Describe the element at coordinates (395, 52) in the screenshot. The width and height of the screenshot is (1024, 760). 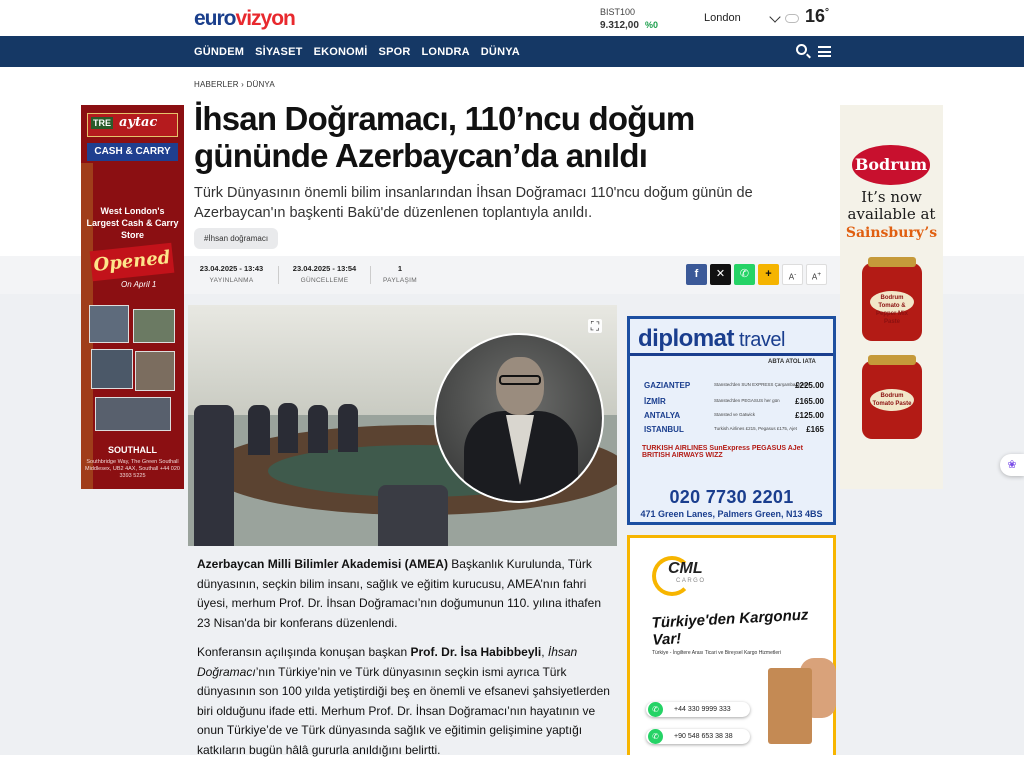
I see `nav-item-spor: SPOR` at that location.